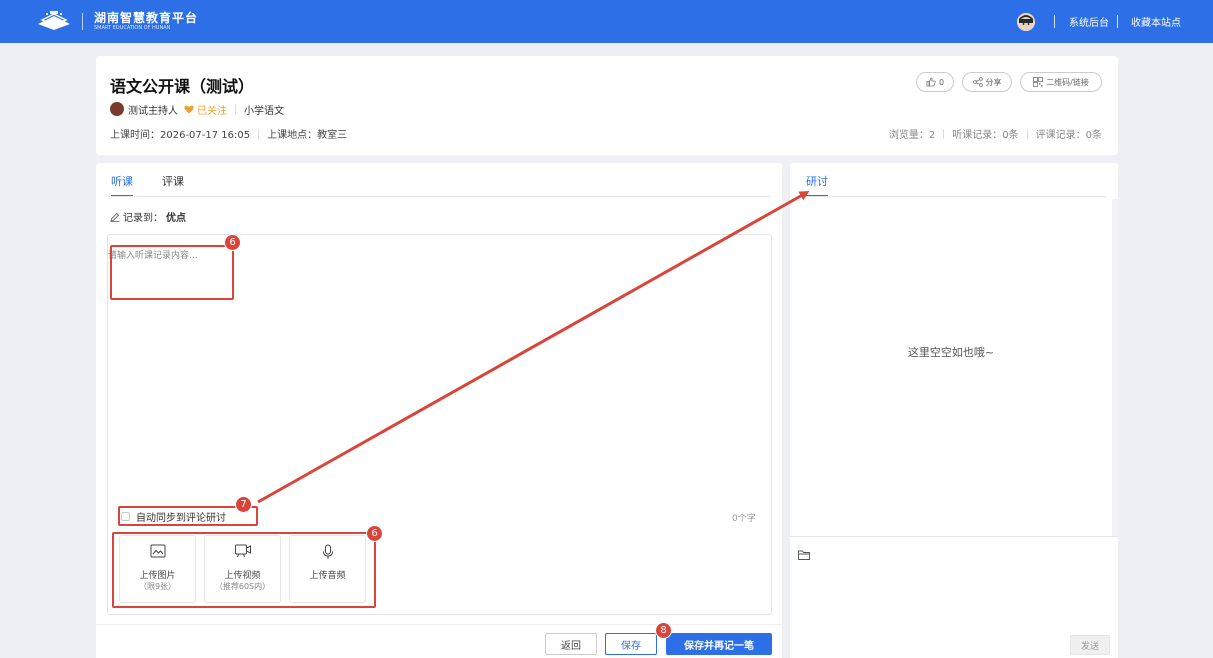 This screenshot has width=1213, height=658. What do you see at coordinates (1090, 645) in the screenshot?
I see `send-button: 发送` at bounding box center [1090, 645].